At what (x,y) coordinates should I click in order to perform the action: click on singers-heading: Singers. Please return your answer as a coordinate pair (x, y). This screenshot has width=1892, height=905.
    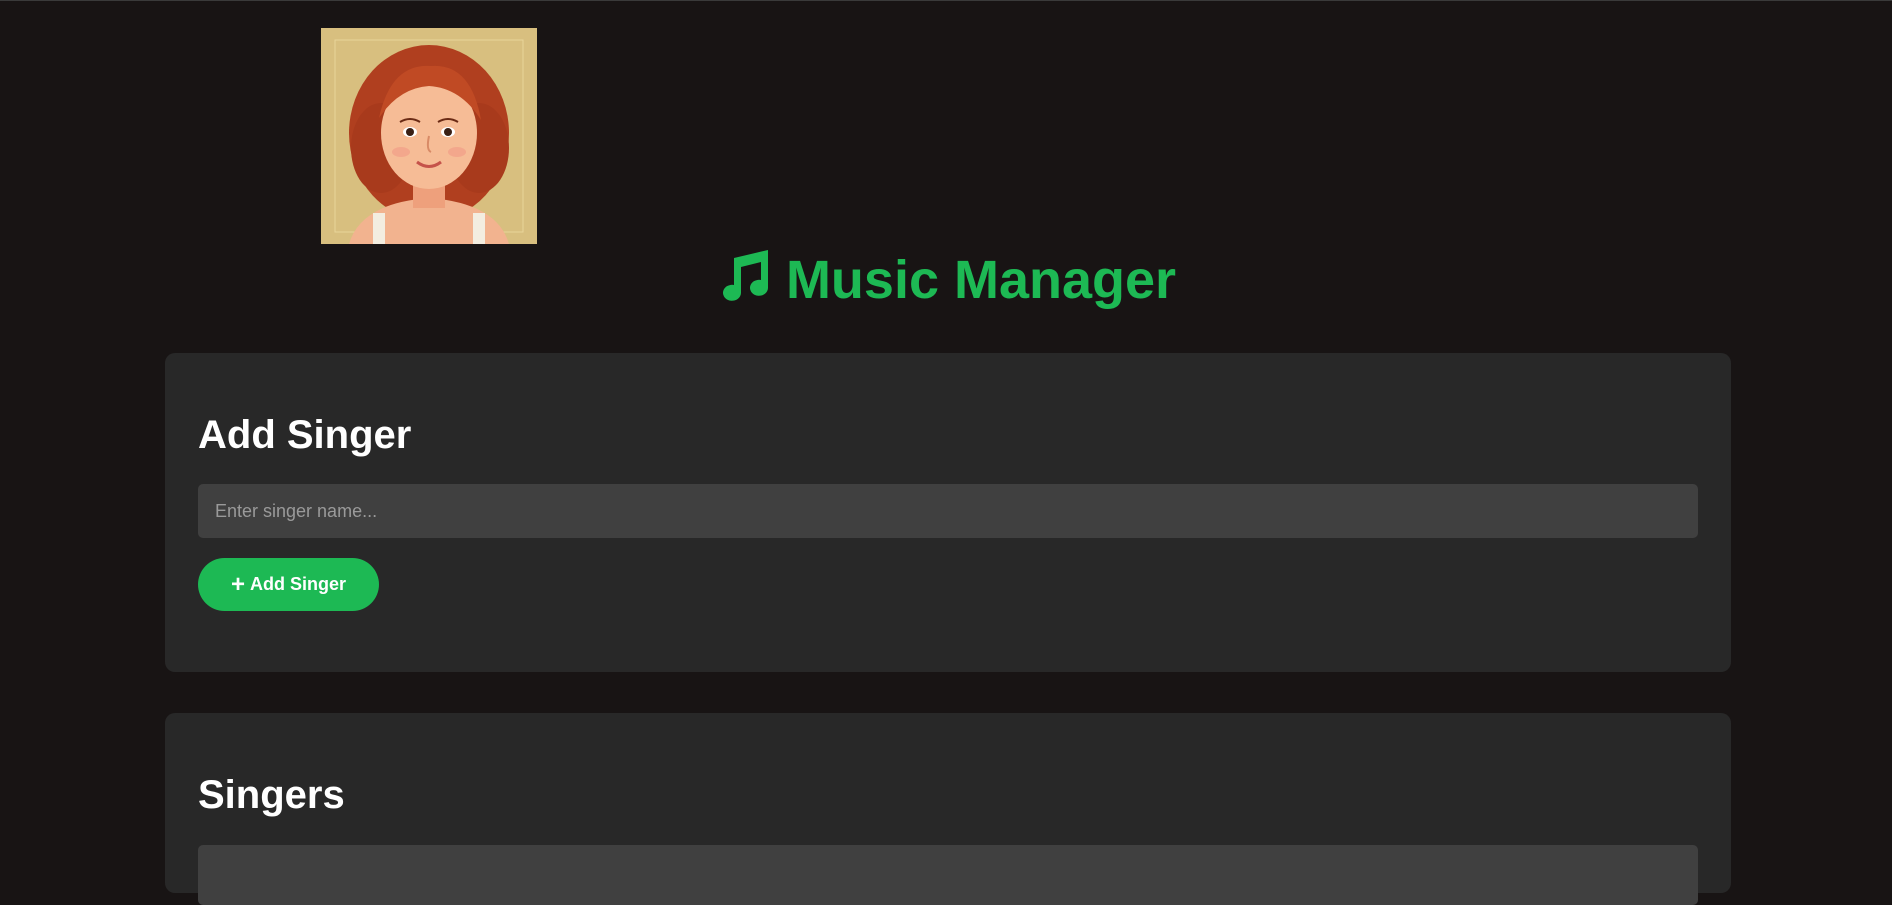
    Looking at the image, I should click on (271, 795).